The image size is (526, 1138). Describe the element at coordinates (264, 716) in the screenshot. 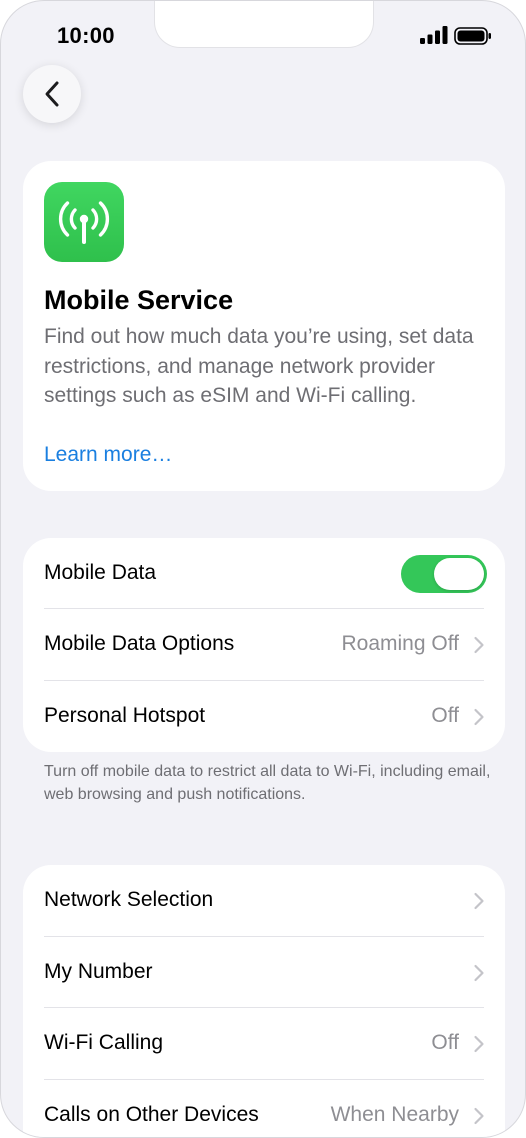

I see `personal-hotspot-row: Personal Hotspot Off` at that location.